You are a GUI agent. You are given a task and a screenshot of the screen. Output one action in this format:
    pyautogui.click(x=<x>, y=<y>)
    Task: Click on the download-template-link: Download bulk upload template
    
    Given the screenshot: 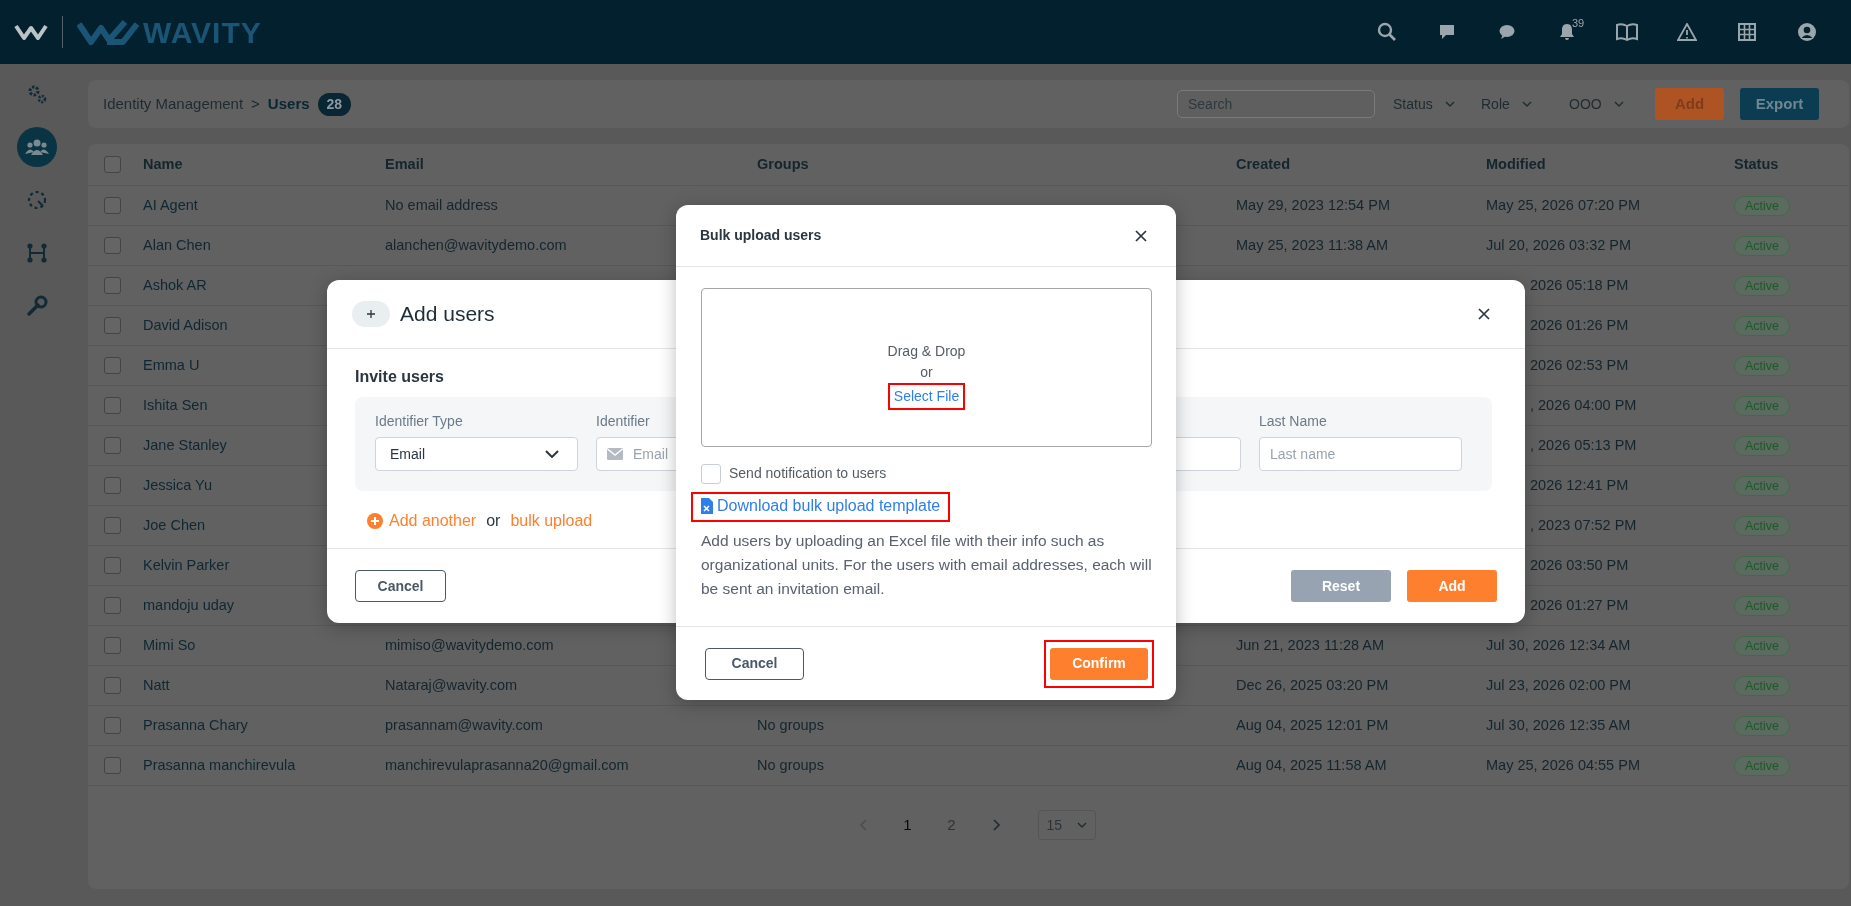 What is the action you would take?
    pyautogui.click(x=821, y=506)
    